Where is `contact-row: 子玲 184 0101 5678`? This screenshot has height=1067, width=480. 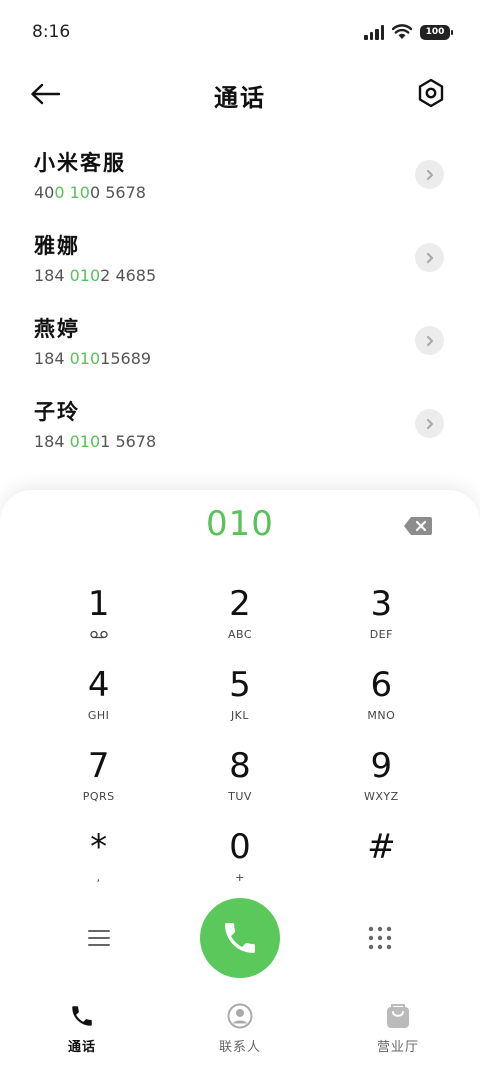
contact-row: 子玲 184 0101 5678 is located at coordinates (240, 423).